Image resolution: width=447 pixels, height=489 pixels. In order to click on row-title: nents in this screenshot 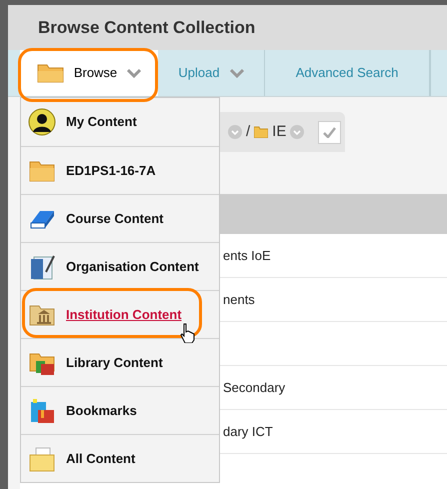, I will do `click(239, 300)`.